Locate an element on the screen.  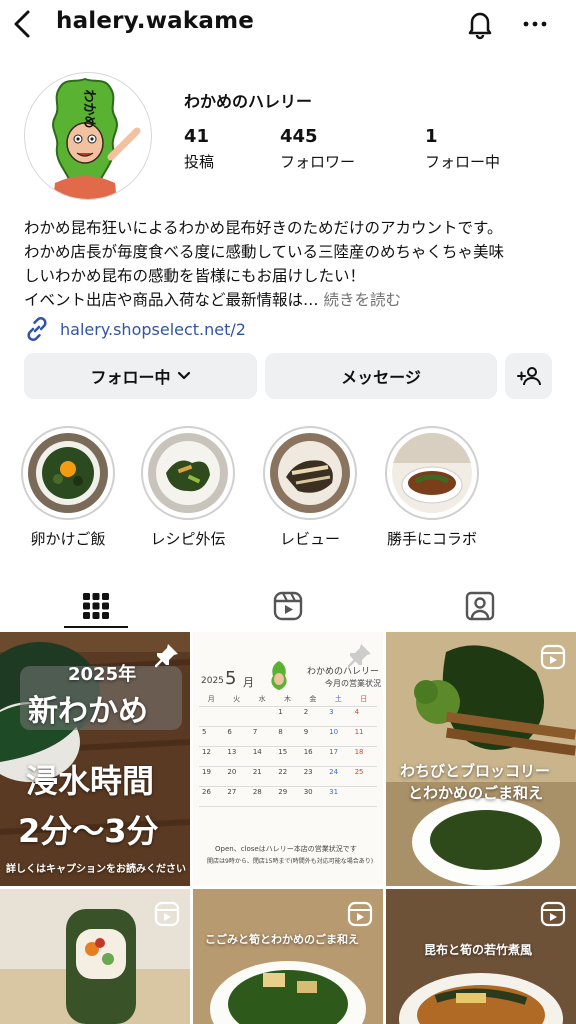
bio-read-more-link: 続きを読む is located at coordinates (362, 300).